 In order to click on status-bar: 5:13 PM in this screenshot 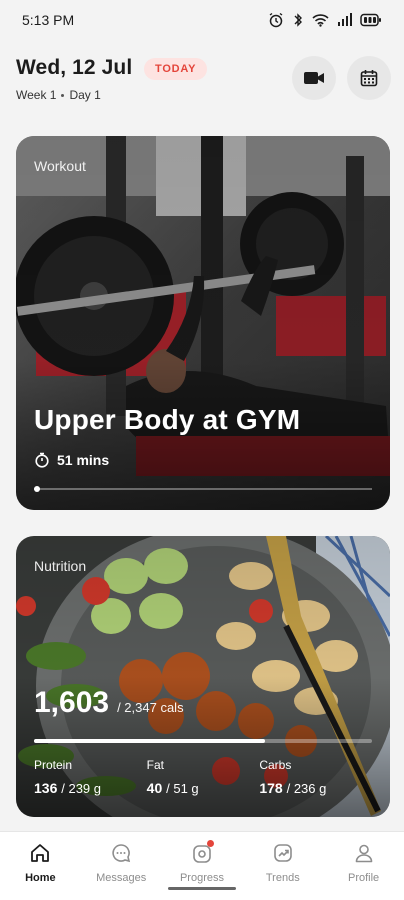, I will do `click(202, 20)`.